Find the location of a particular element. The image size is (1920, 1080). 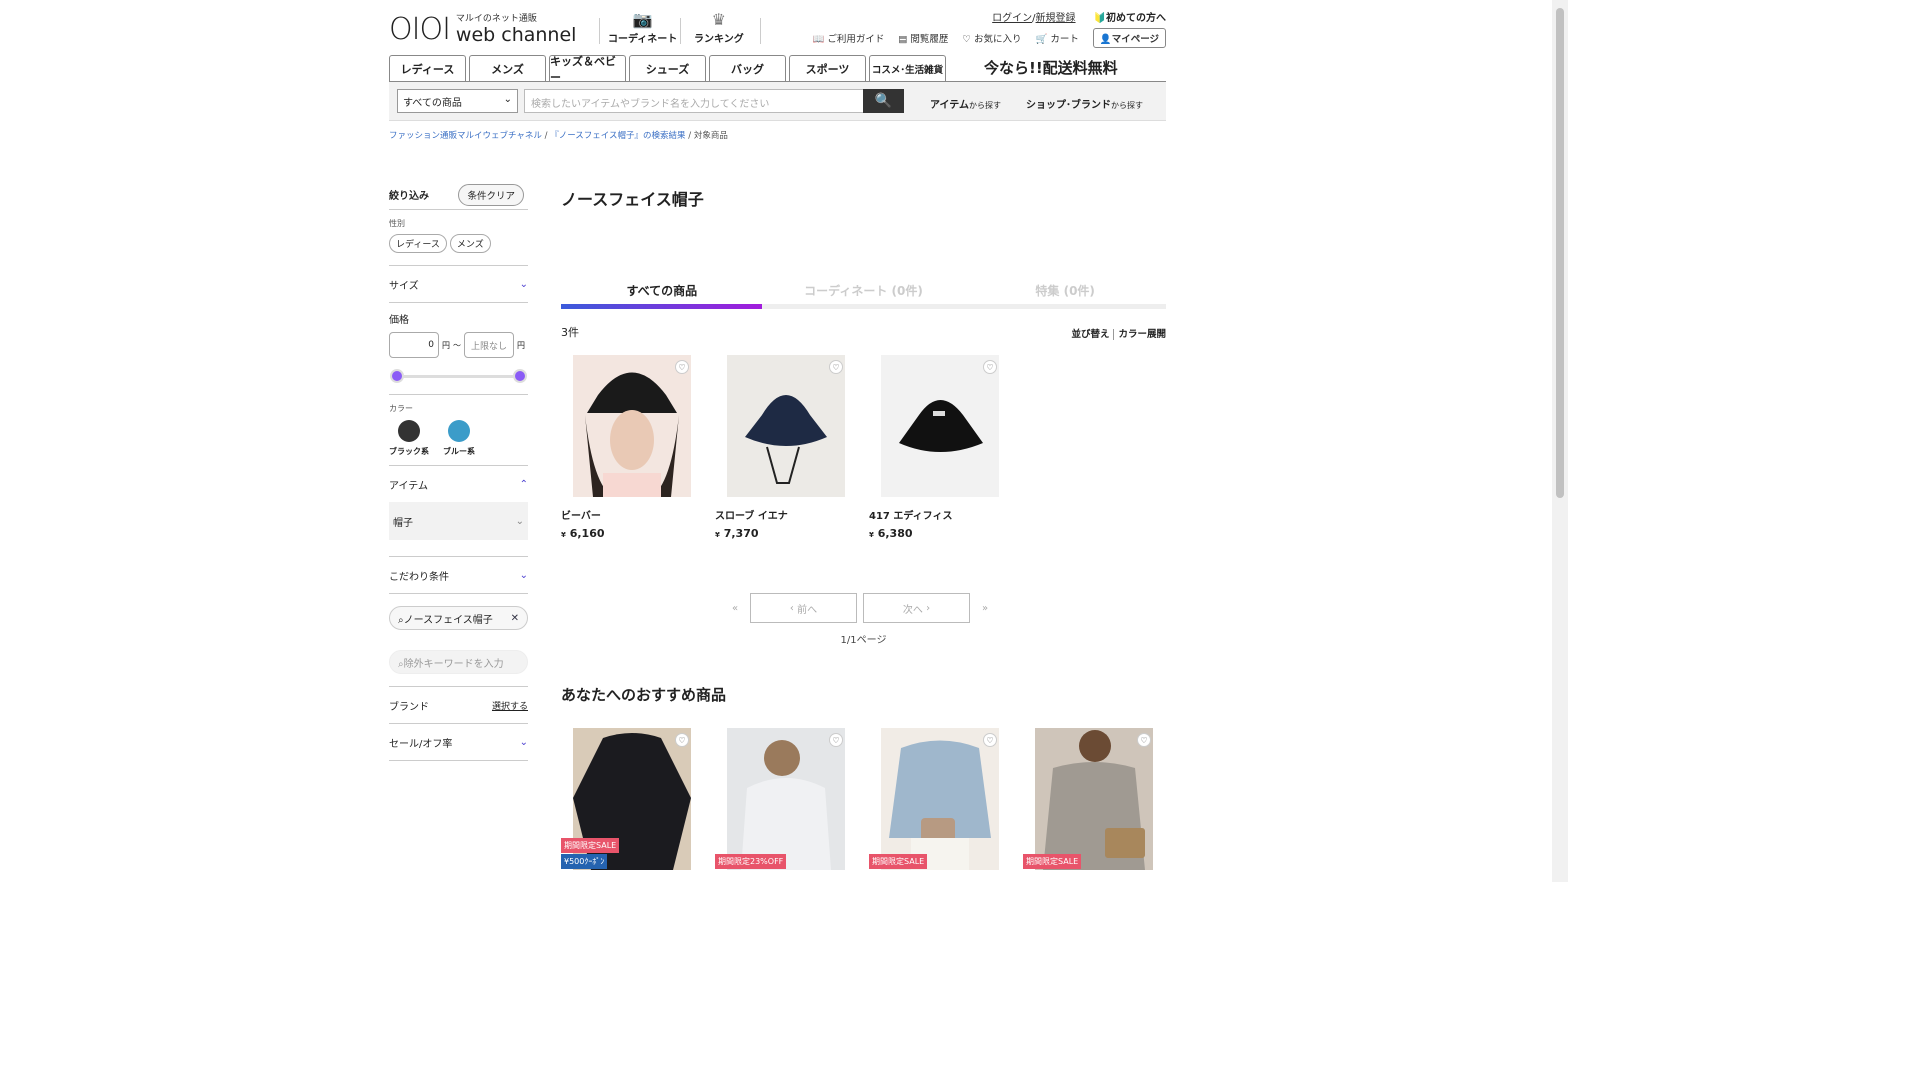

search-by-item-link: アイテムから探す is located at coordinates (965, 103).